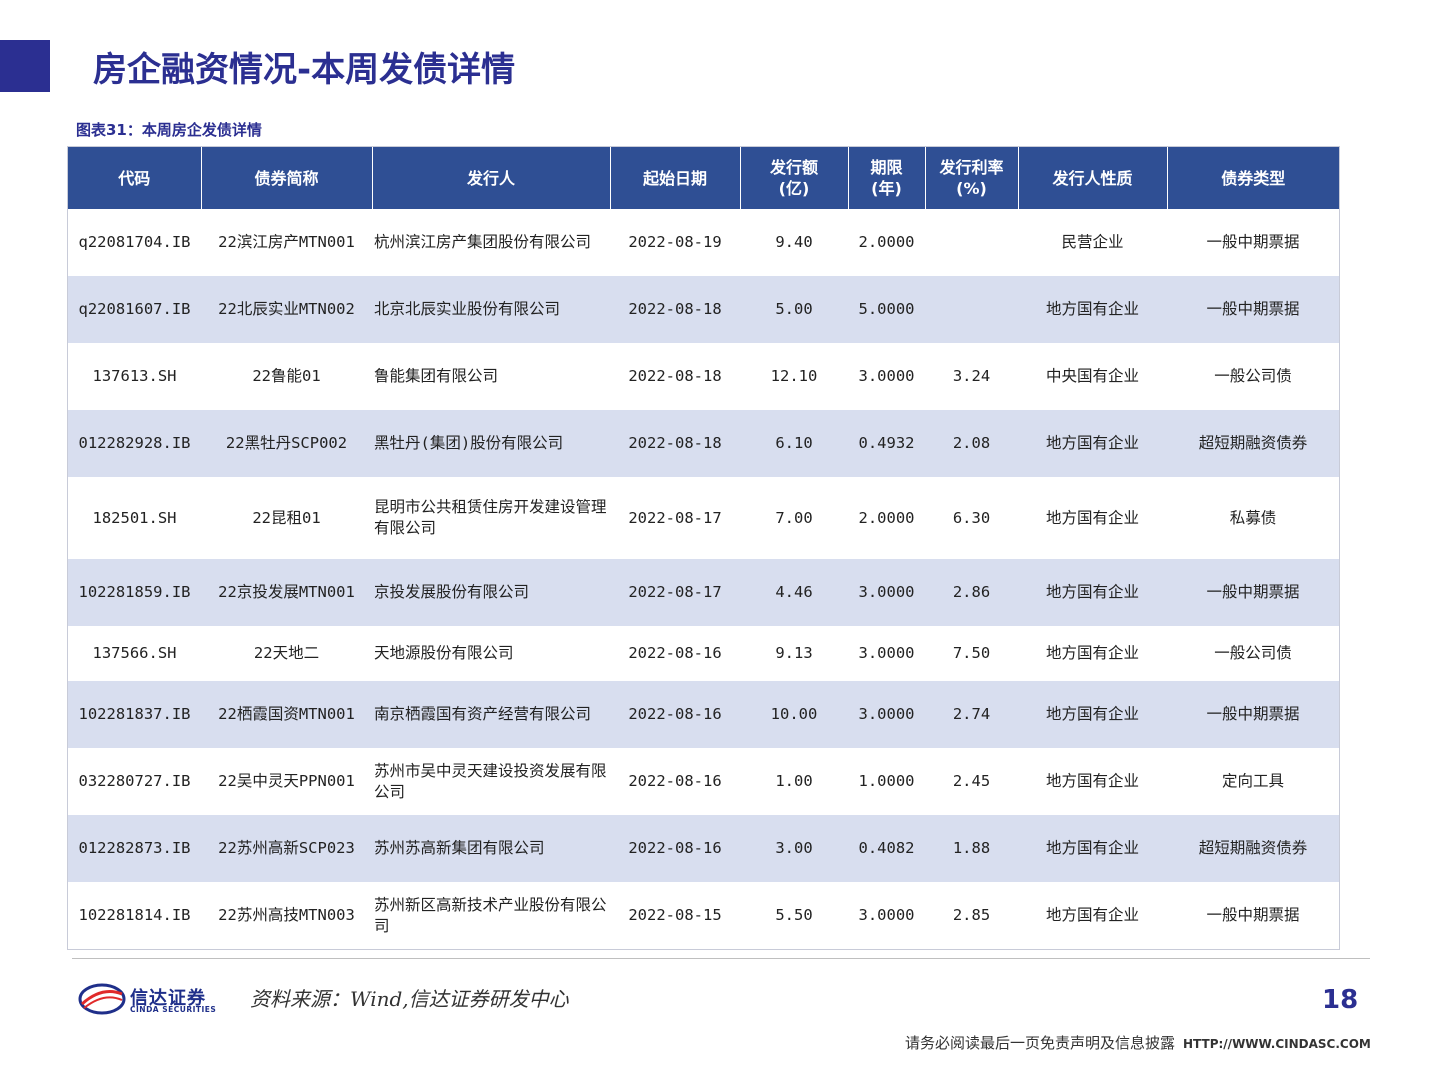  Describe the element at coordinates (794, 781) in the screenshot. I see `cell-amount: 1.00` at that location.